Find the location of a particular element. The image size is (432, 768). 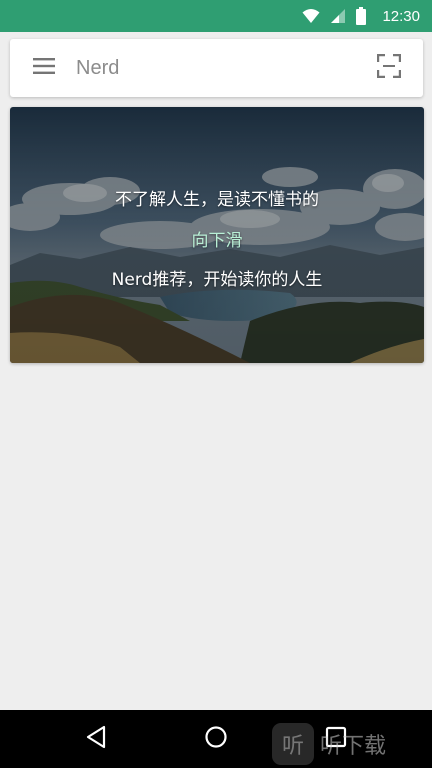

hero-subtitle: Nerd推荐，开始读你的人生 is located at coordinates (217, 280).